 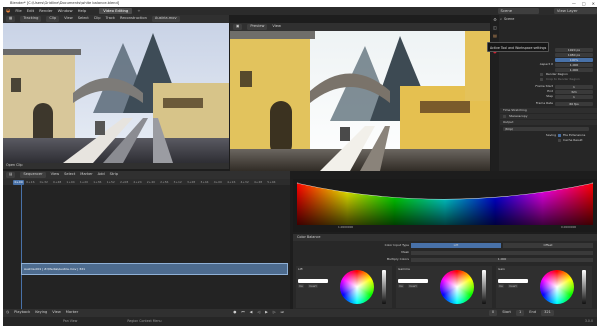 I want to click on jump-start-icon: ⏮, so click(x=242, y=313).